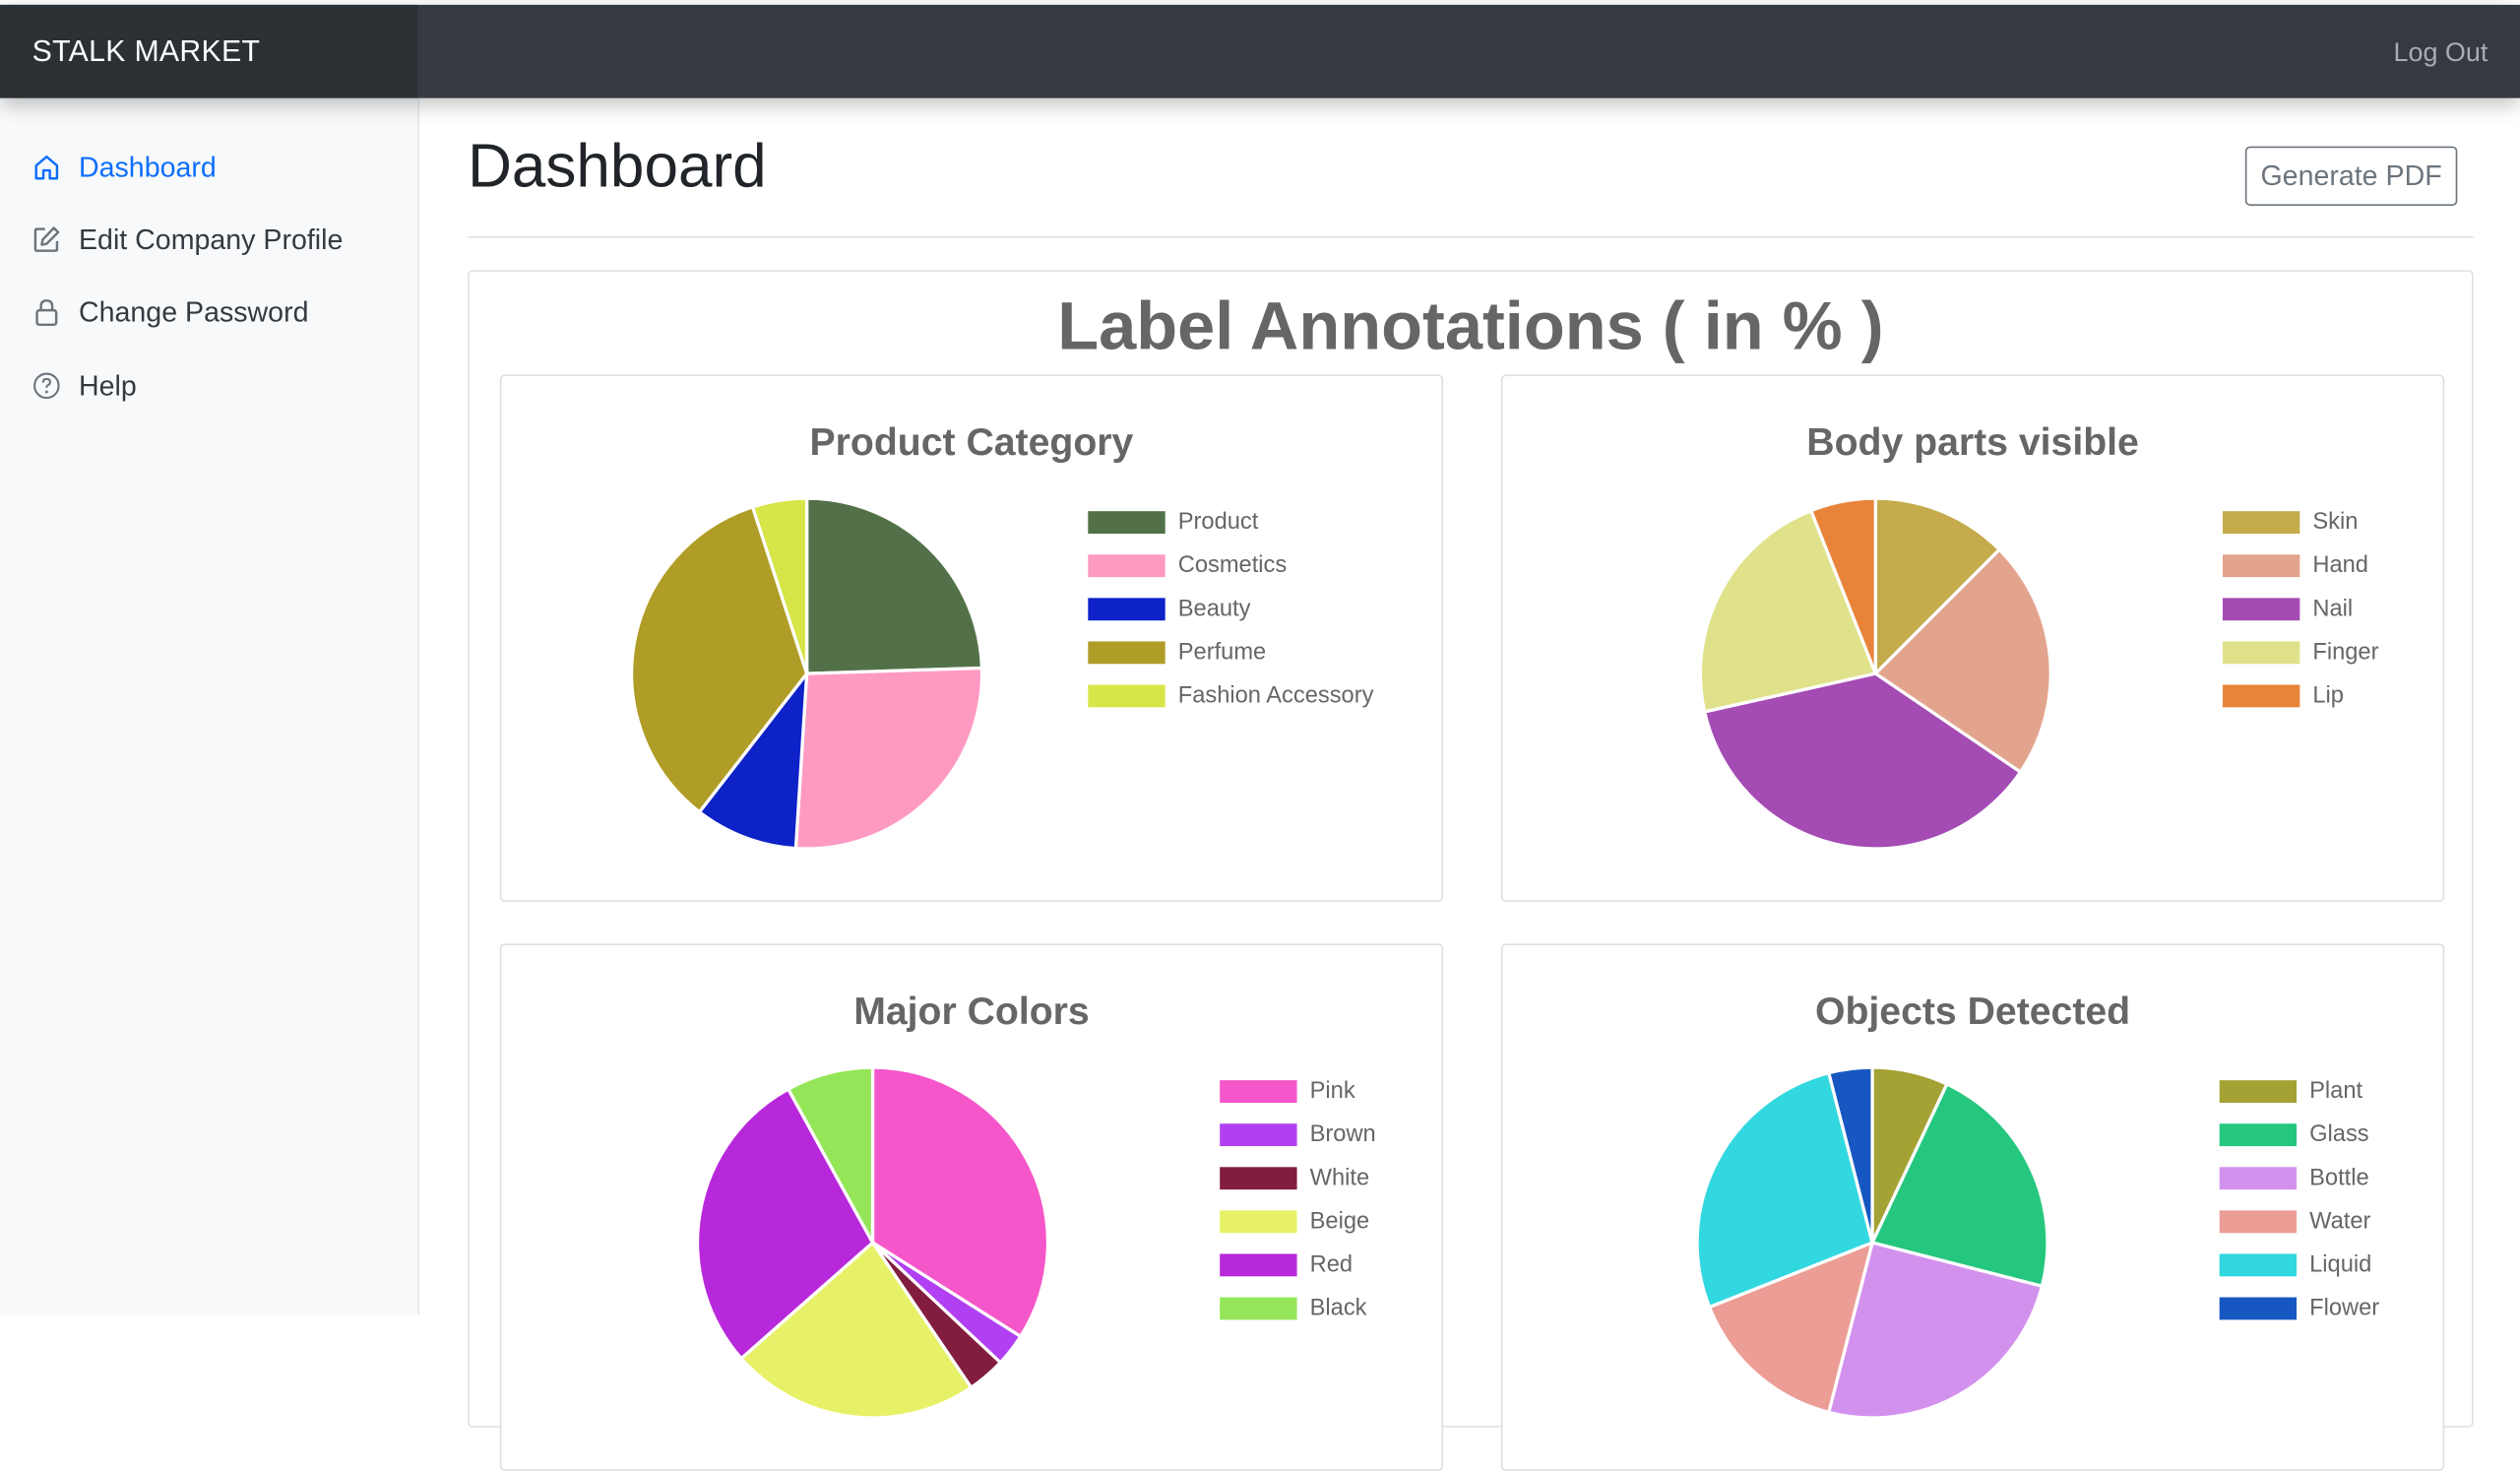  What do you see at coordinates (1339, 1177) in the screenshot?
I see `legend-label: White` at bounding box center [1339, 1177].